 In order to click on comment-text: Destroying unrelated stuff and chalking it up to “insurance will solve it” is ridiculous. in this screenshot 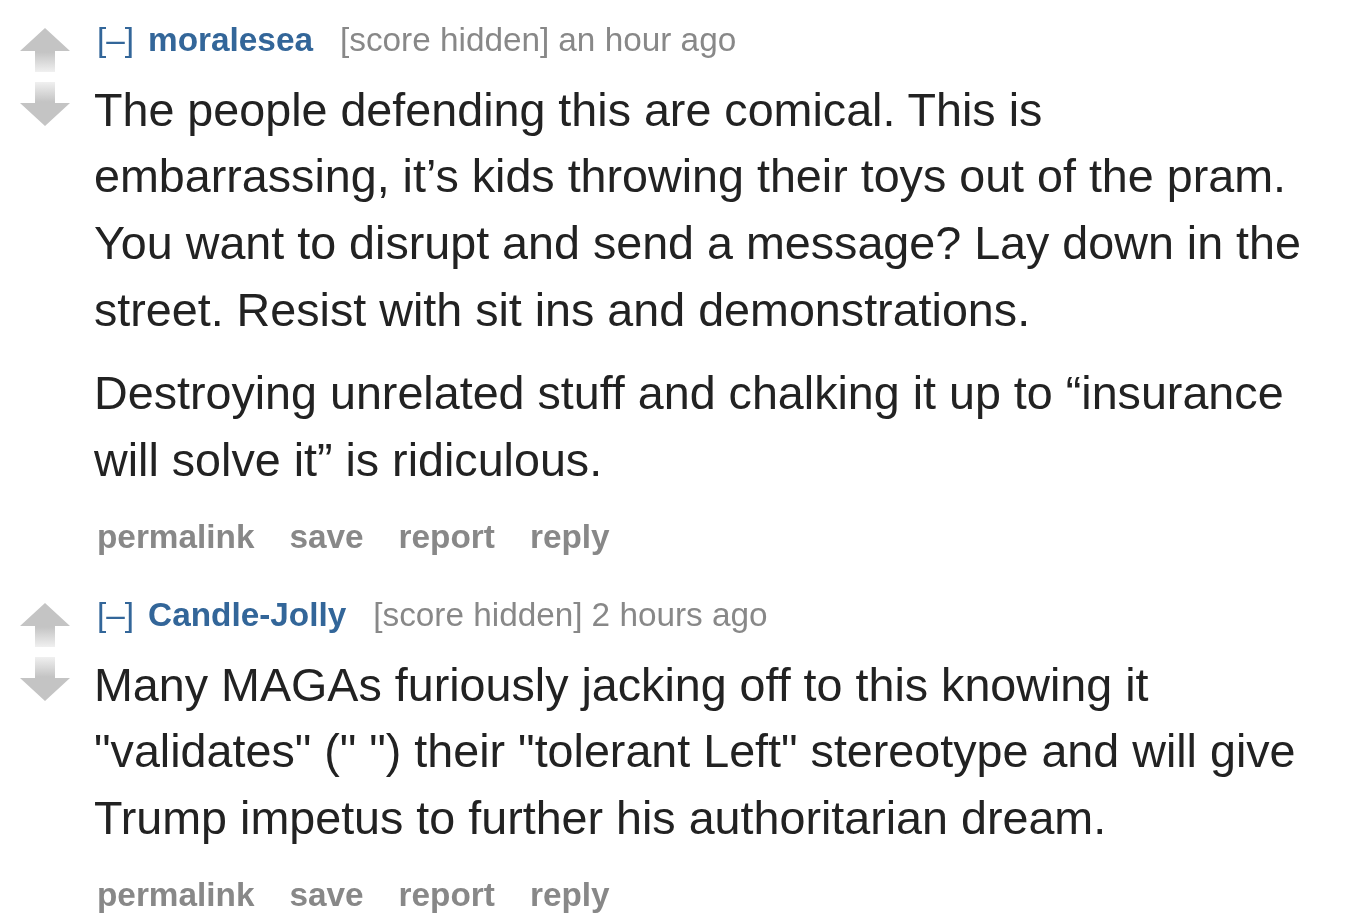, I will do `click(689, 427)`.